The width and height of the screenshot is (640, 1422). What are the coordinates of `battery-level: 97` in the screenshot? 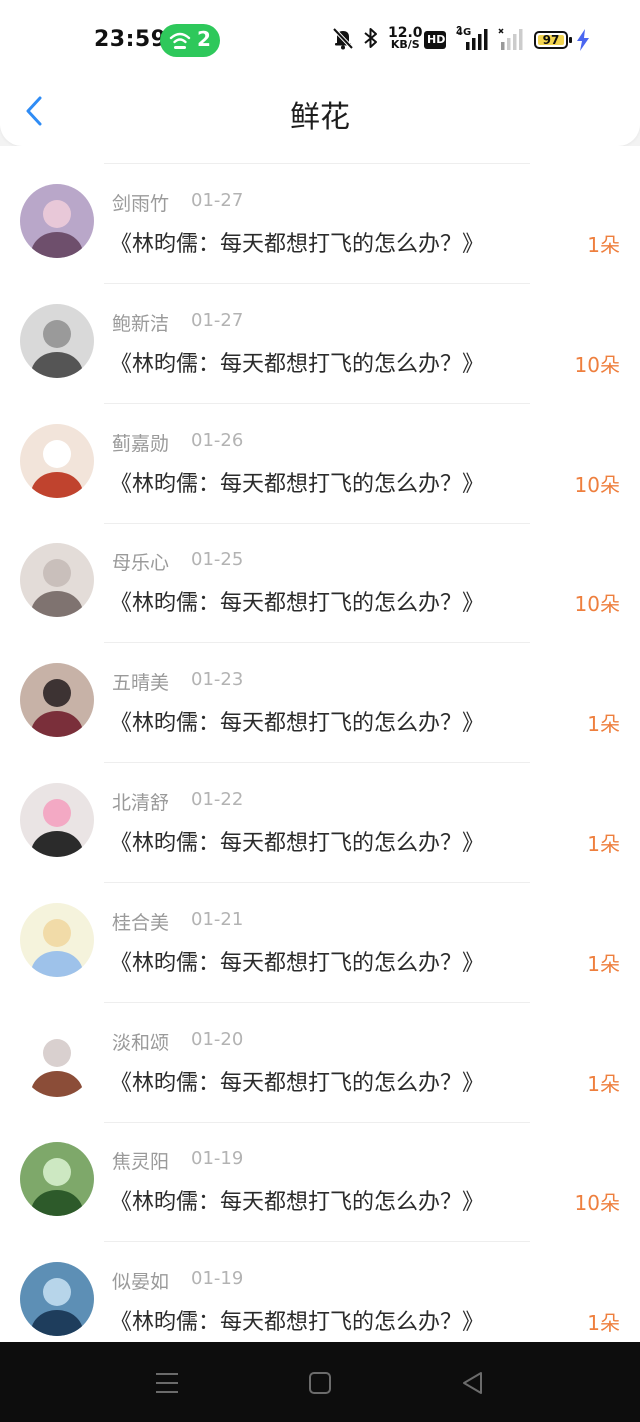 It's located at (551, 40).